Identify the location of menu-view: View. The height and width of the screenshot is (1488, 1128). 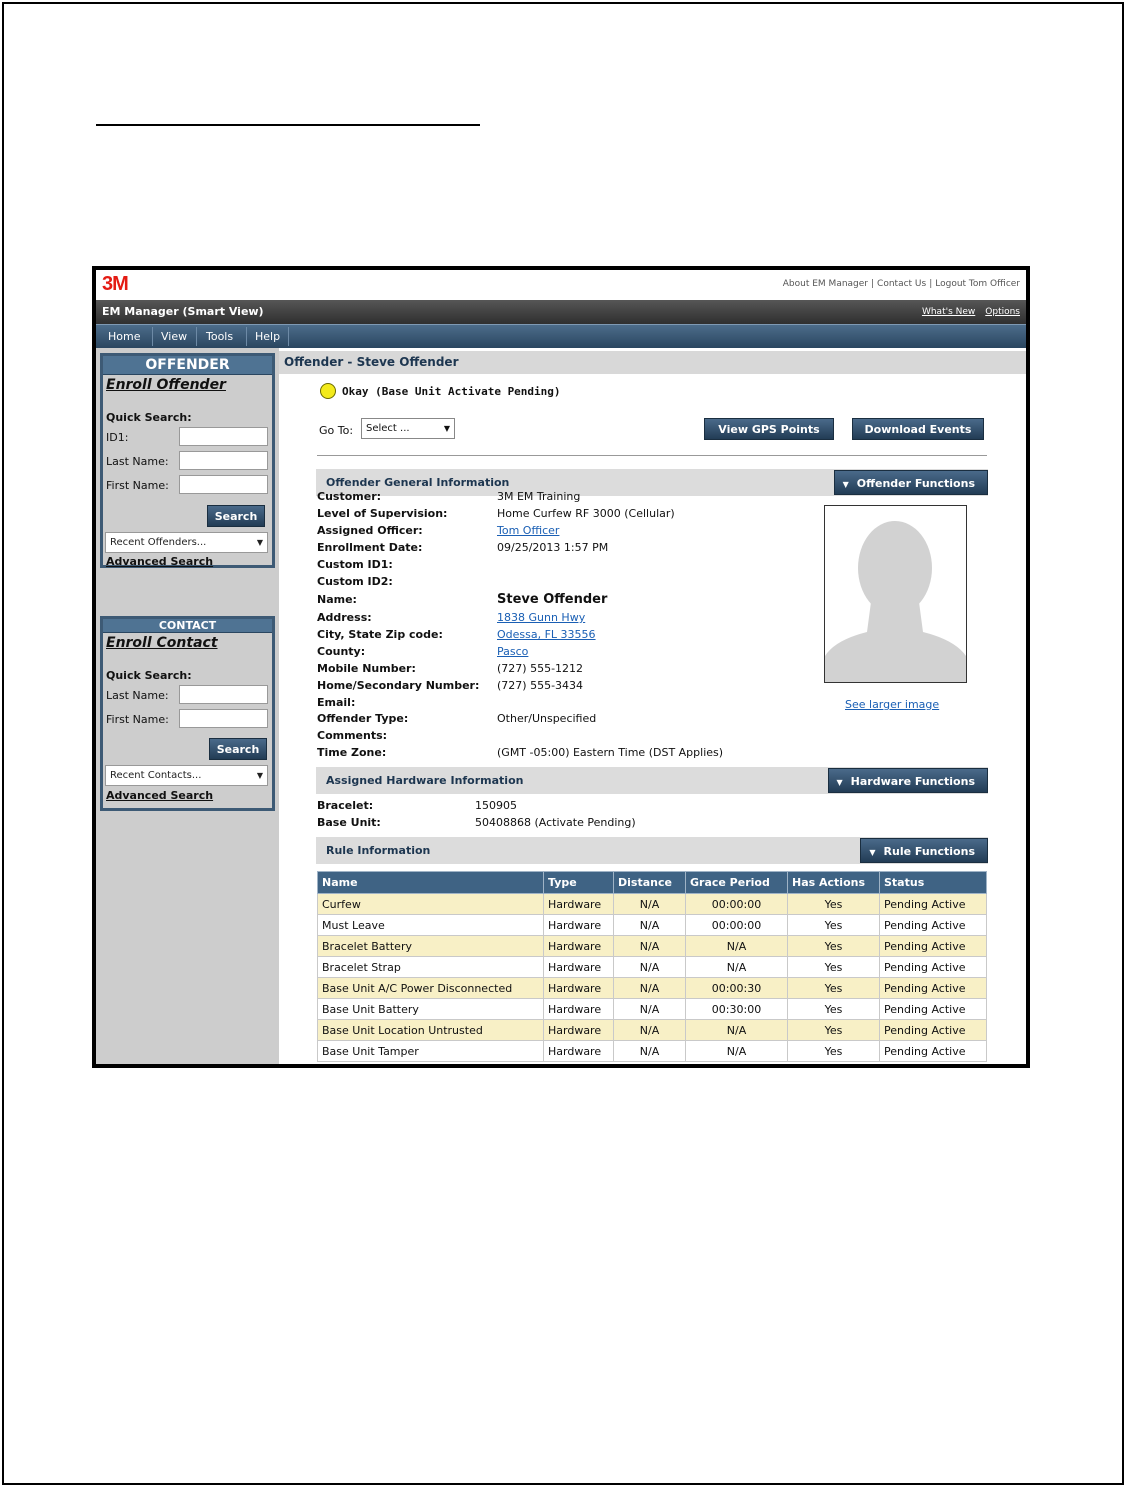
(174, 336).